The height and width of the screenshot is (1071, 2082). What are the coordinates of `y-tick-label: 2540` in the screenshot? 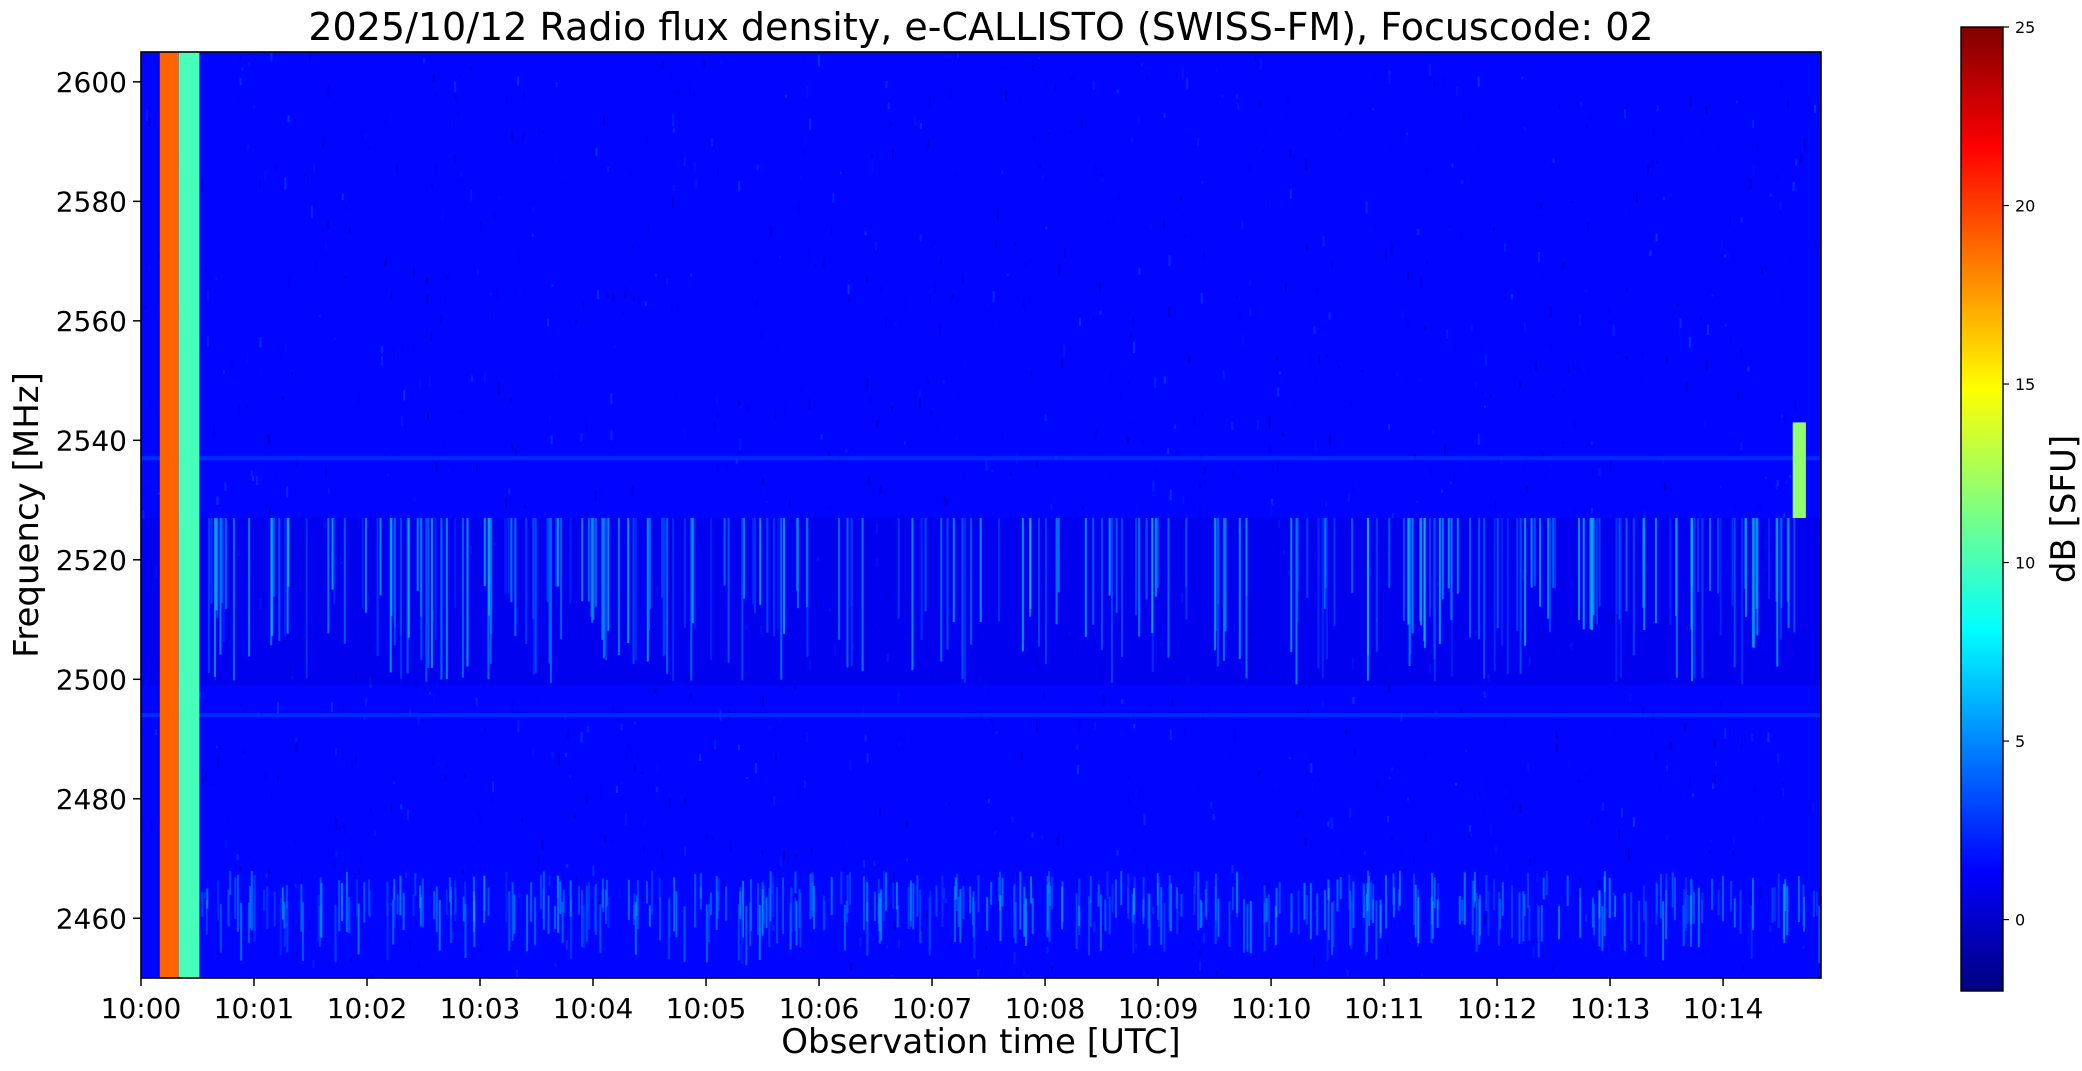 It's located at (91, 440).